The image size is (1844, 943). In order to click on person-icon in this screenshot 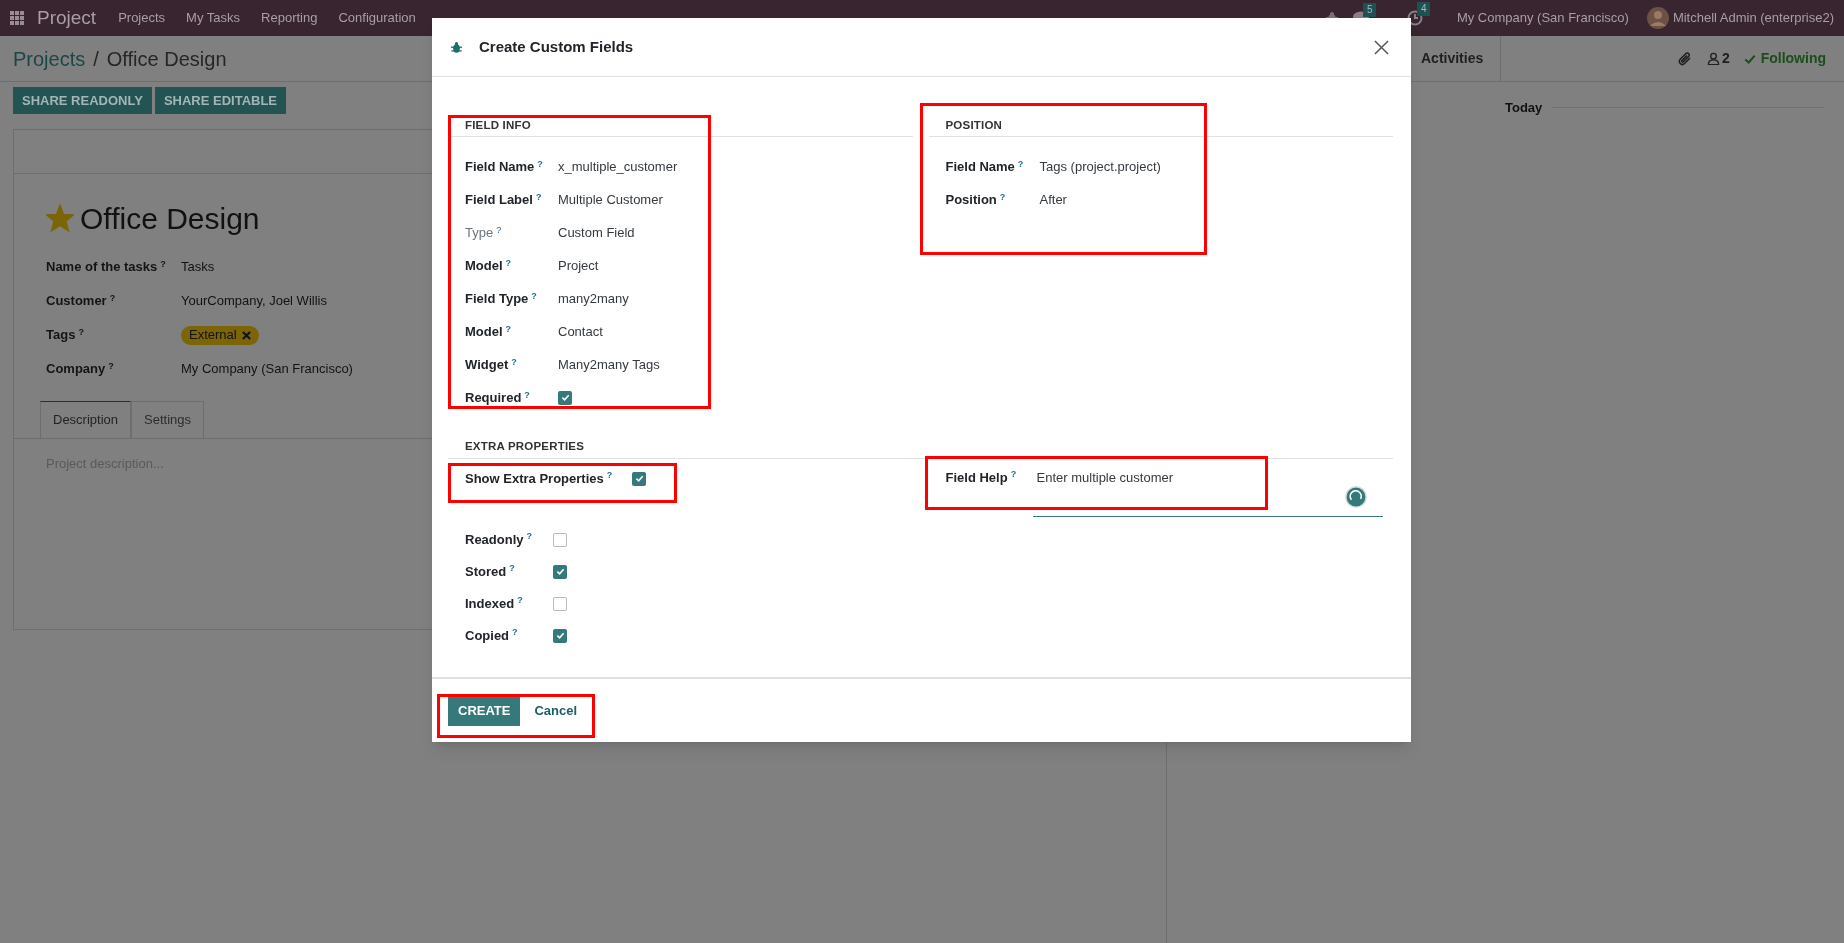, I will do `click(1713, 58)`.